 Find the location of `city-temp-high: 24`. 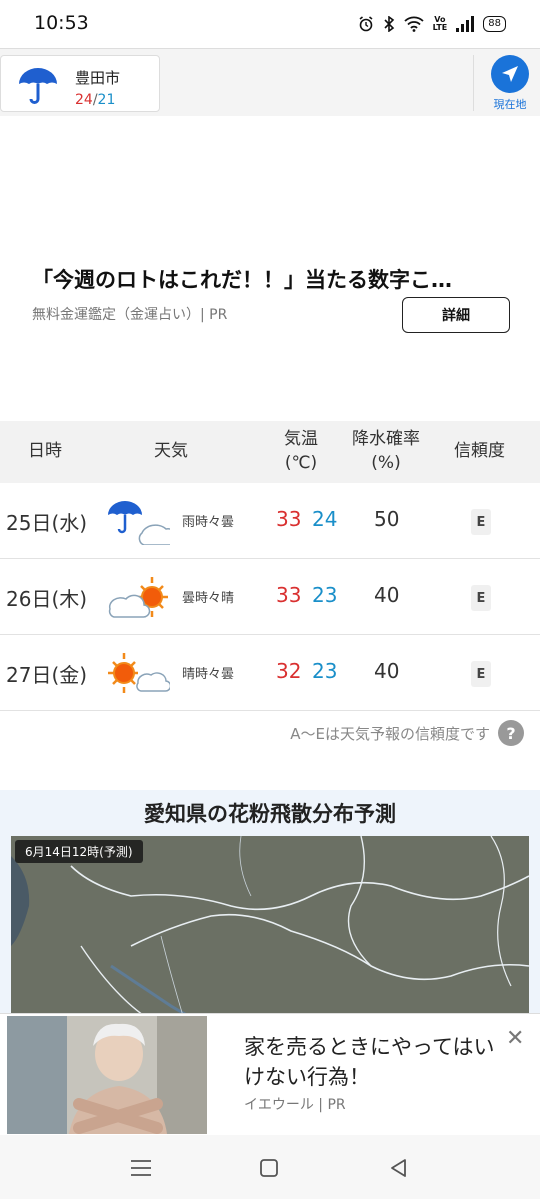

city-temp-high: 24 is located at coordinates (84, 100).